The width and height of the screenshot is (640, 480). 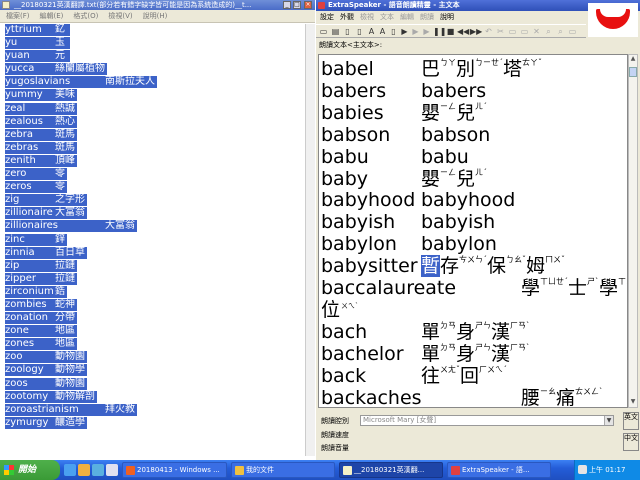 What do you see at coordinates (152, 82) in the screenshot?
I see `notepad-line: yugoslavians 南斯拉夫人` at bounding box center [152, 82].